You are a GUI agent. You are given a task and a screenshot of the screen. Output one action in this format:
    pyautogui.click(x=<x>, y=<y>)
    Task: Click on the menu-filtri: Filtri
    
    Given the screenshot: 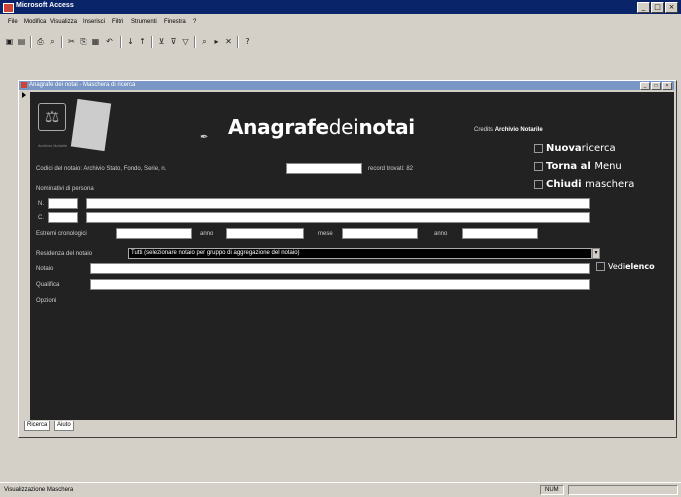 What is the action you would take?
    pyautogui.click(x=117, y=22)
    